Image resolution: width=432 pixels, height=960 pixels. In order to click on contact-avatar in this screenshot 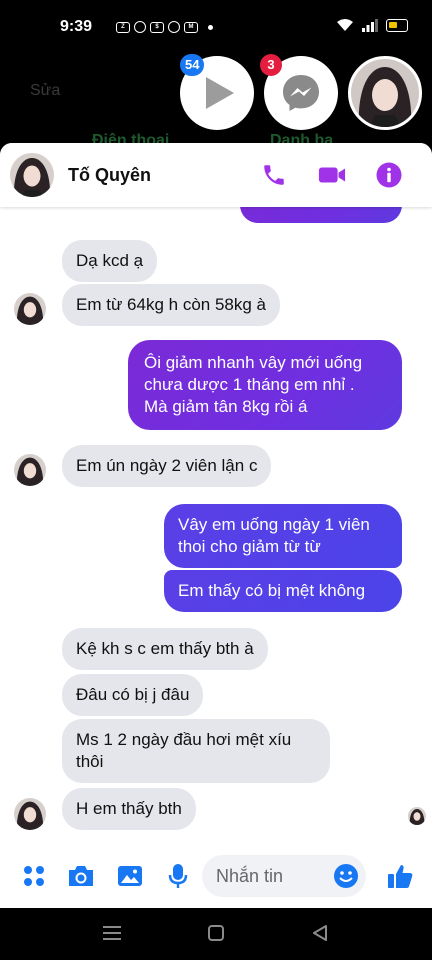, I will do `click(32, 175)`.